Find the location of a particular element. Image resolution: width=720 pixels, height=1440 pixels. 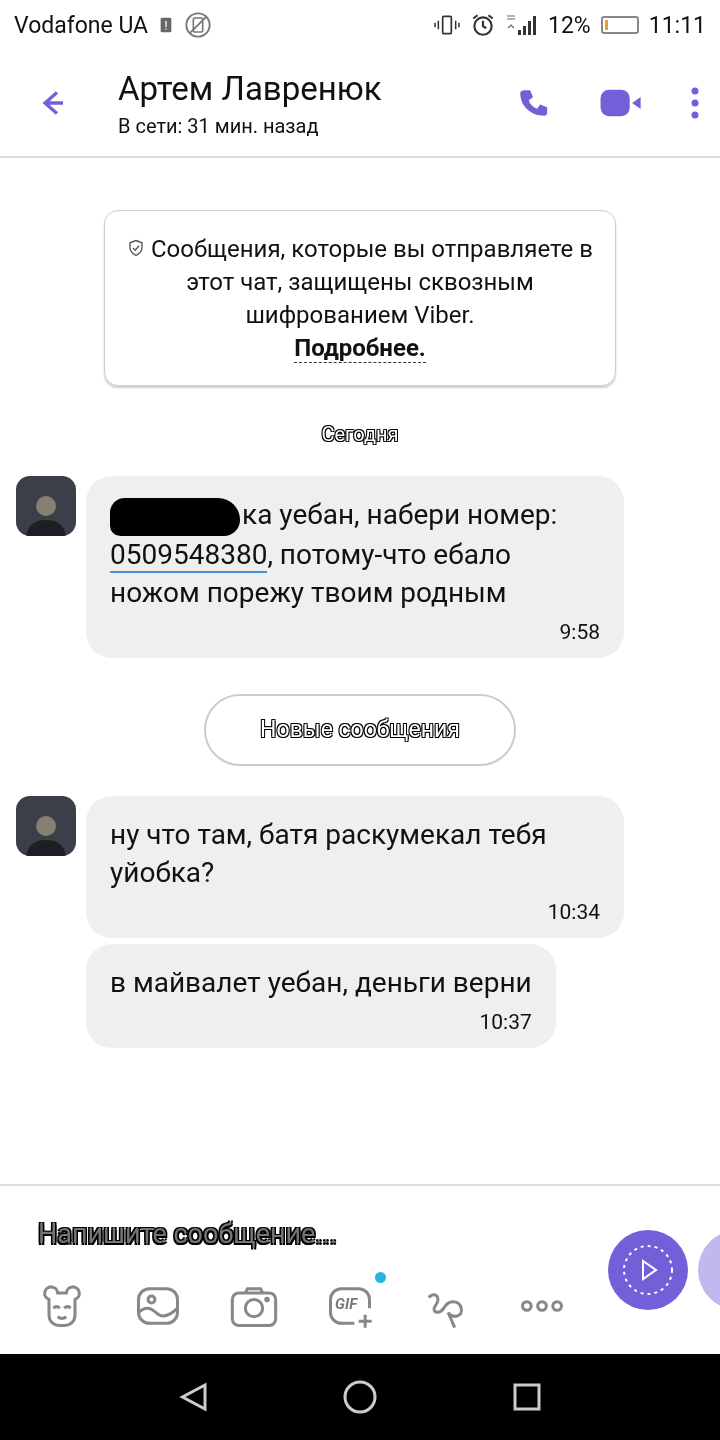

gif-button: GIF is located at coordinates (350, 1306).